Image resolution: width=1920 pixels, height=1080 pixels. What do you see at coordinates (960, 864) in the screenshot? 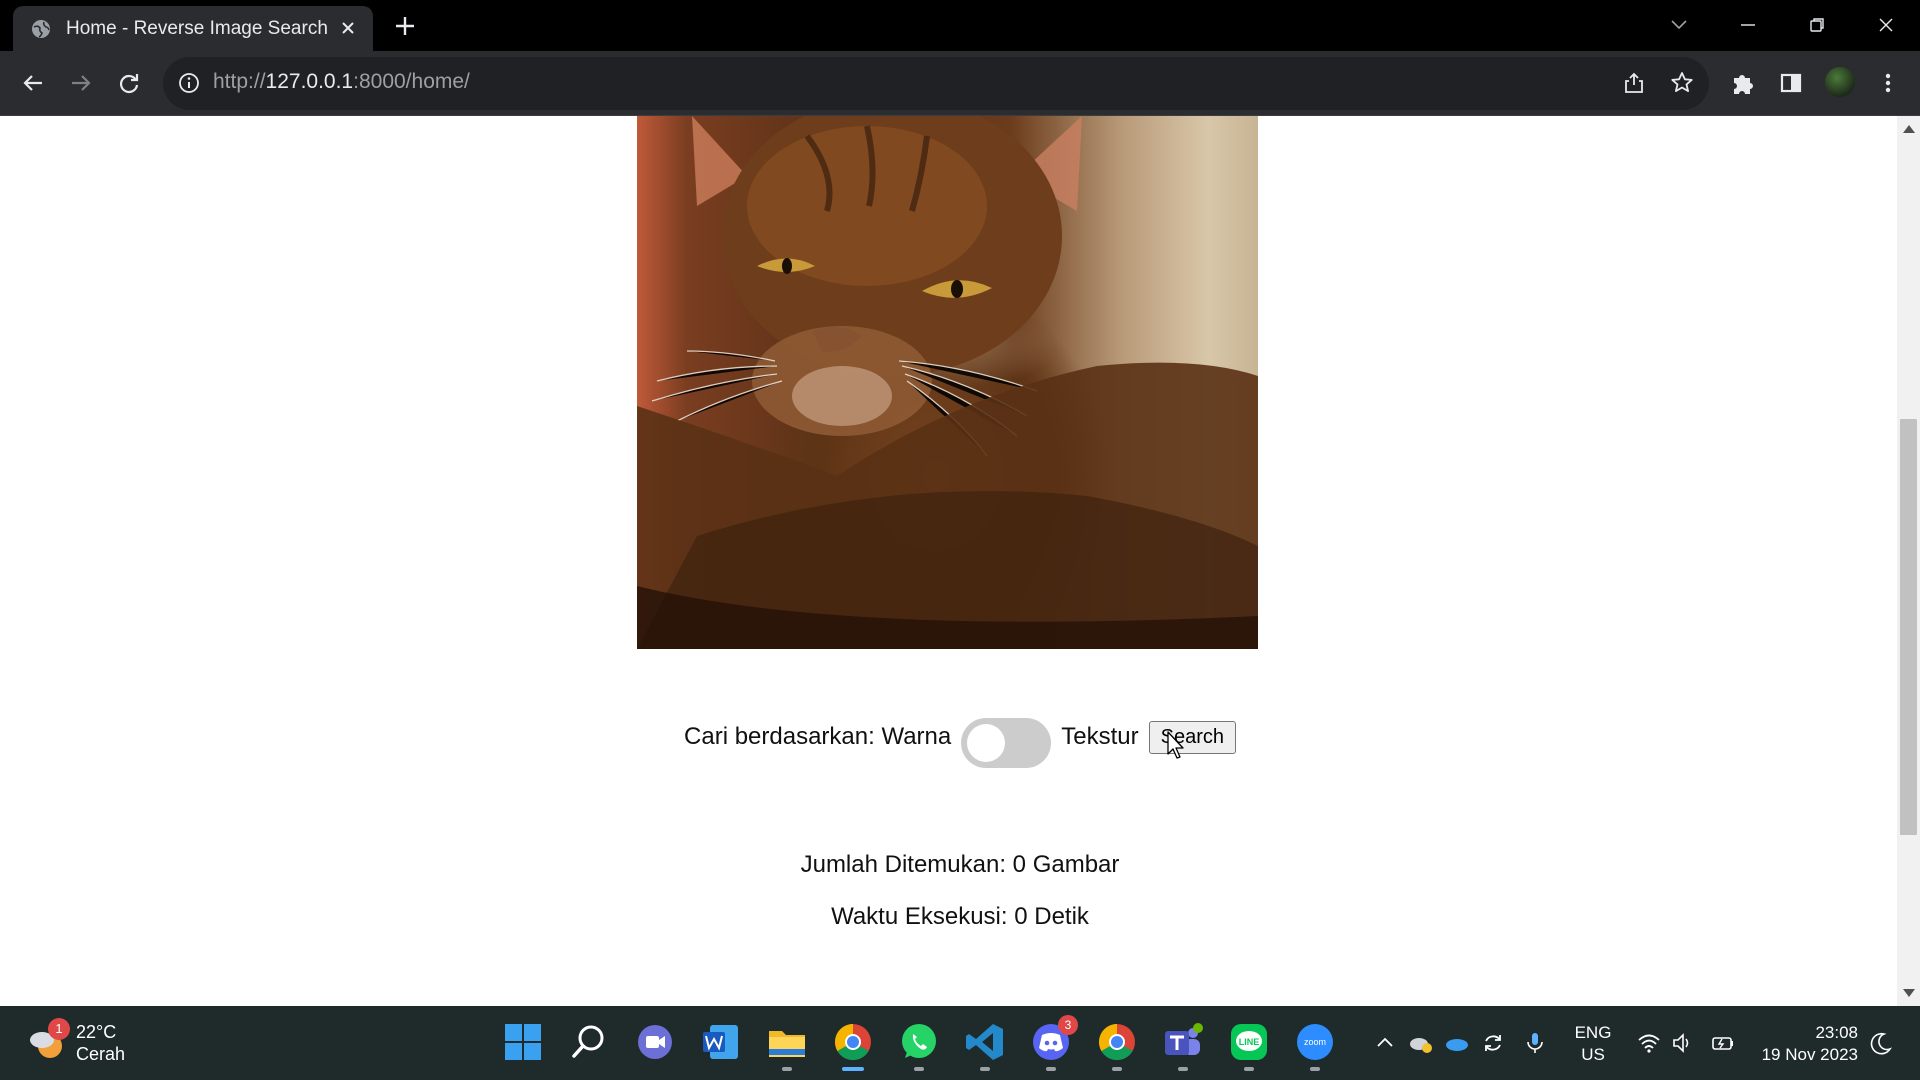
I see `found-count: Jumlah Ditemukan: 0 Gambar` at bounding box center [960, 864].